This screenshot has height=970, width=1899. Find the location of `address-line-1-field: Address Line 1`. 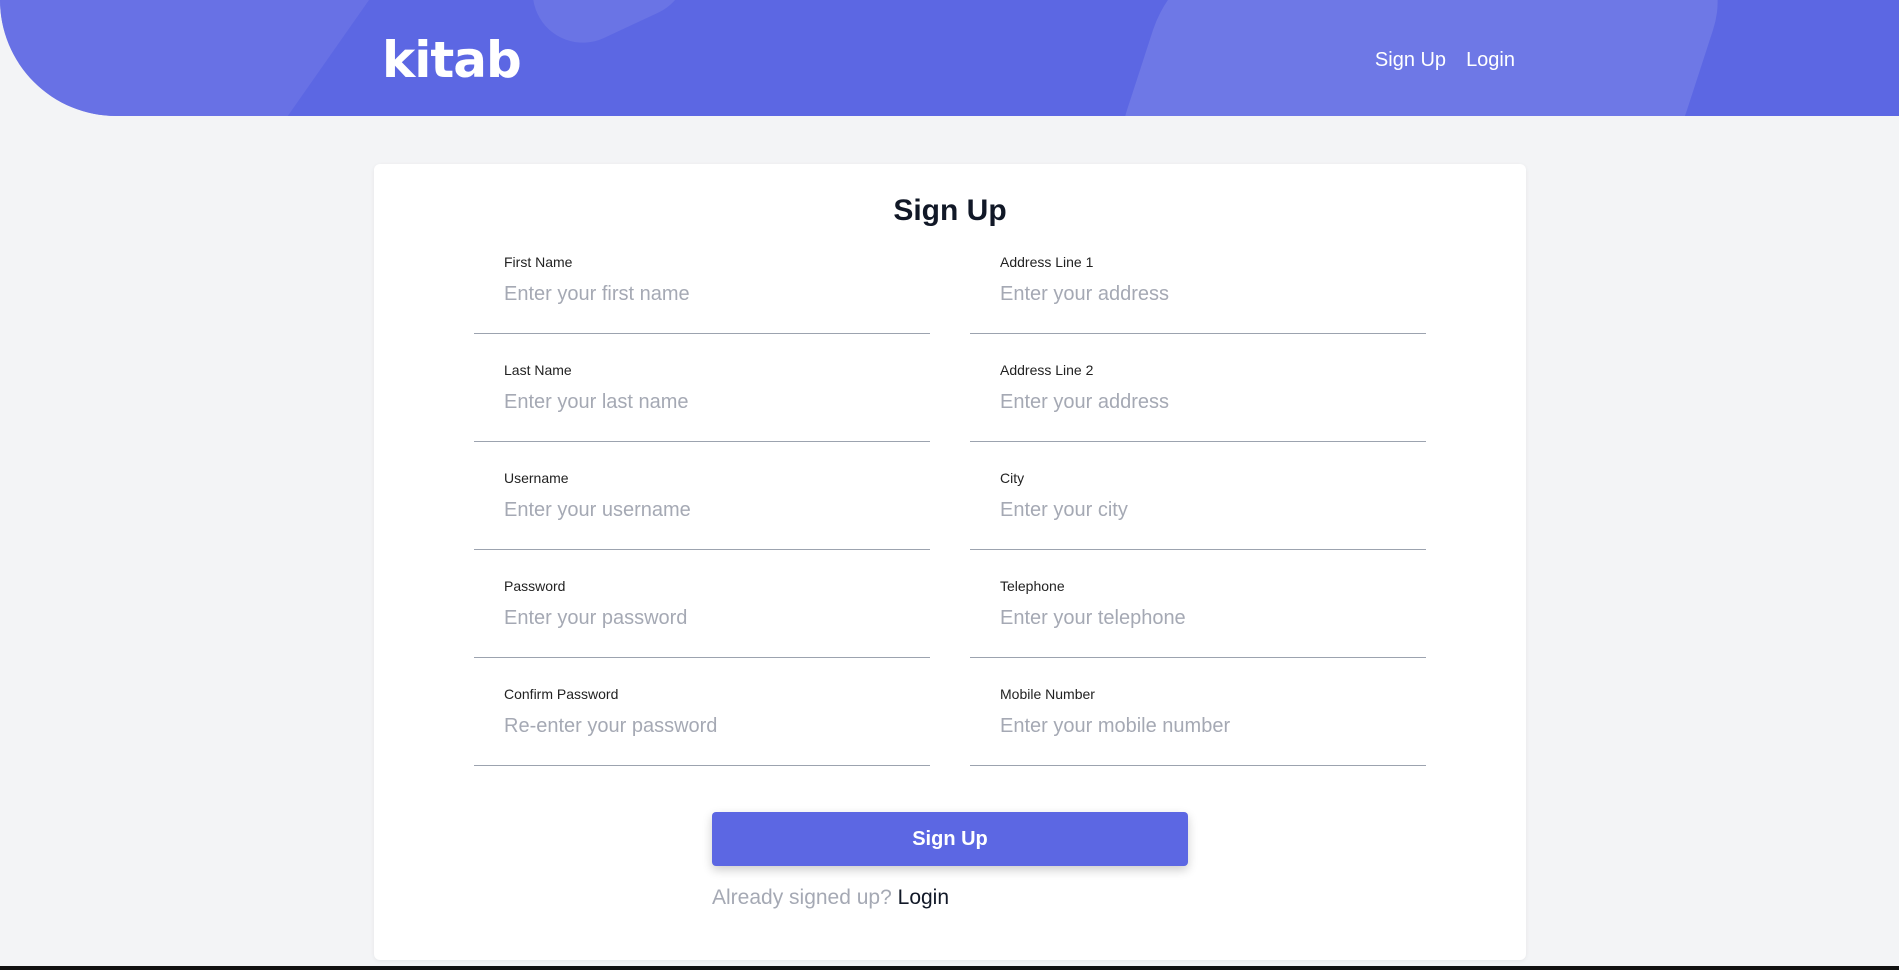

address-line-1-field: Address Line 1 is located at coordinates (1198, 294).